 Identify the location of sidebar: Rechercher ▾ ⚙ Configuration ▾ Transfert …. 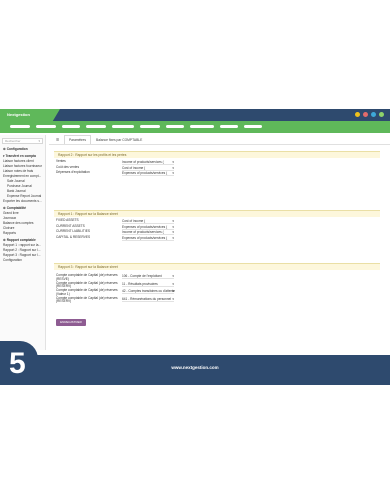
(23, 242).